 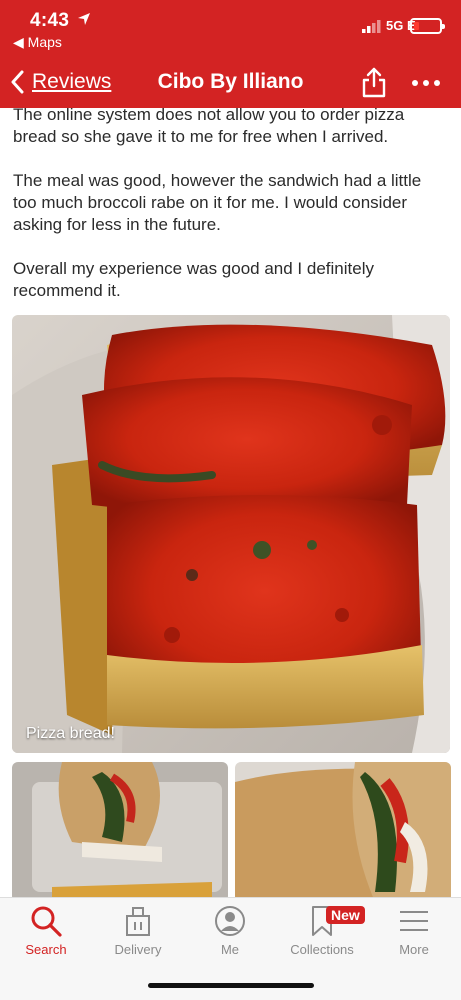 I want to click on tab-me: Me, so click(x=230, y=934).